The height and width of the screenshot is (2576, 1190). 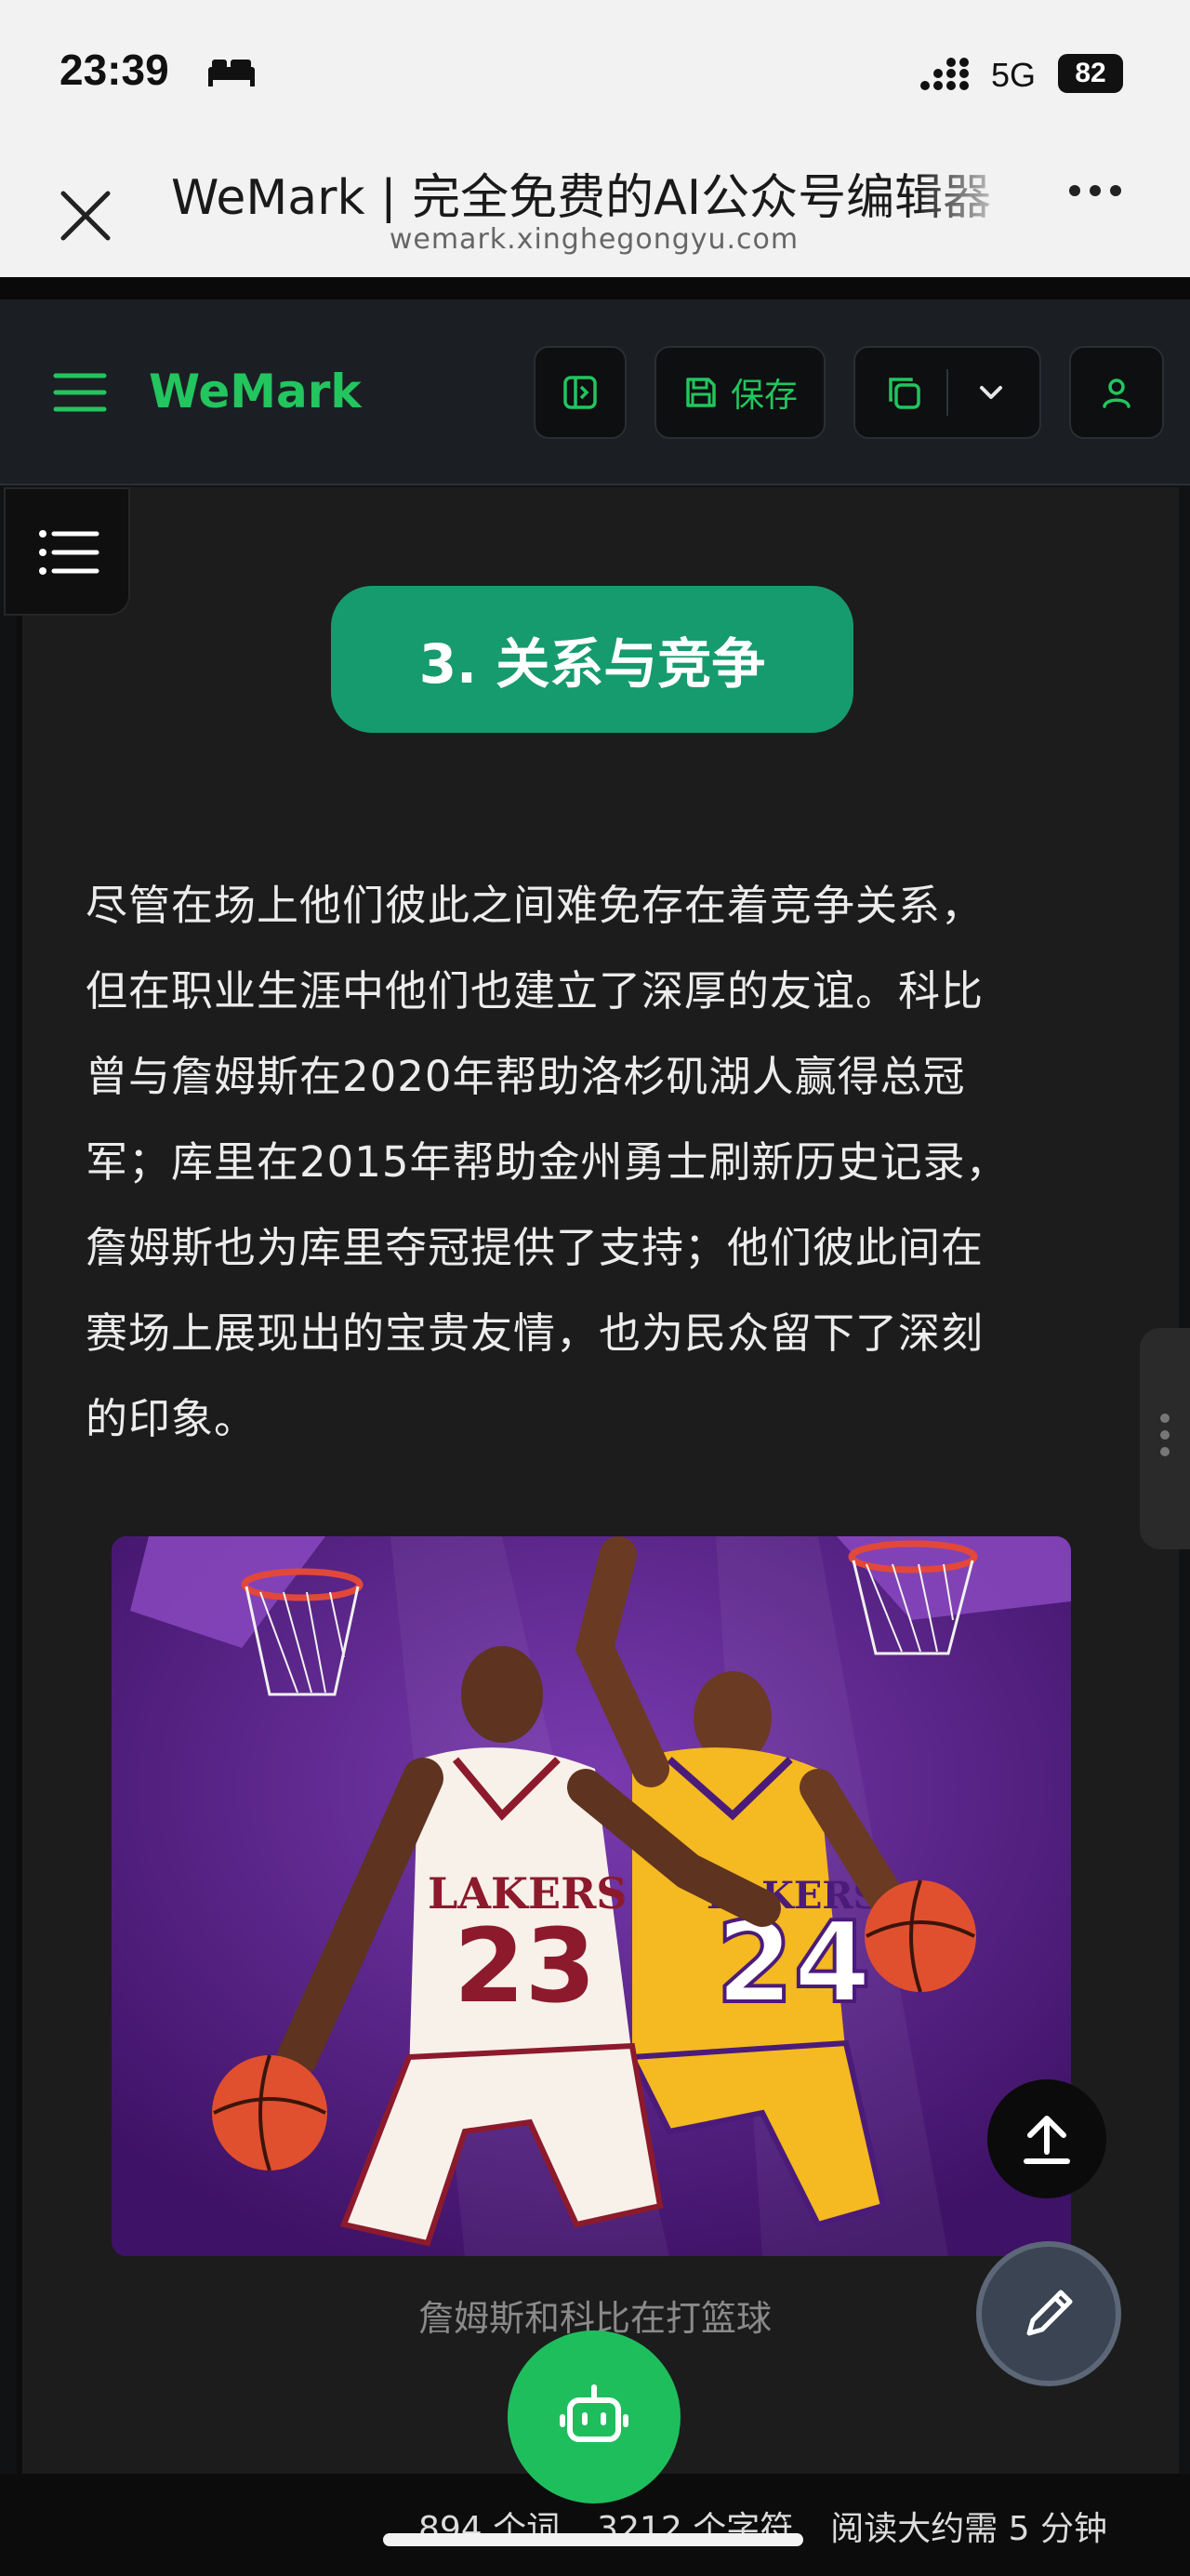 What do you see at coordinates (231, 73) in the screenshot?
I see `sleep-focus-icon` at bounding box center [231, 73].